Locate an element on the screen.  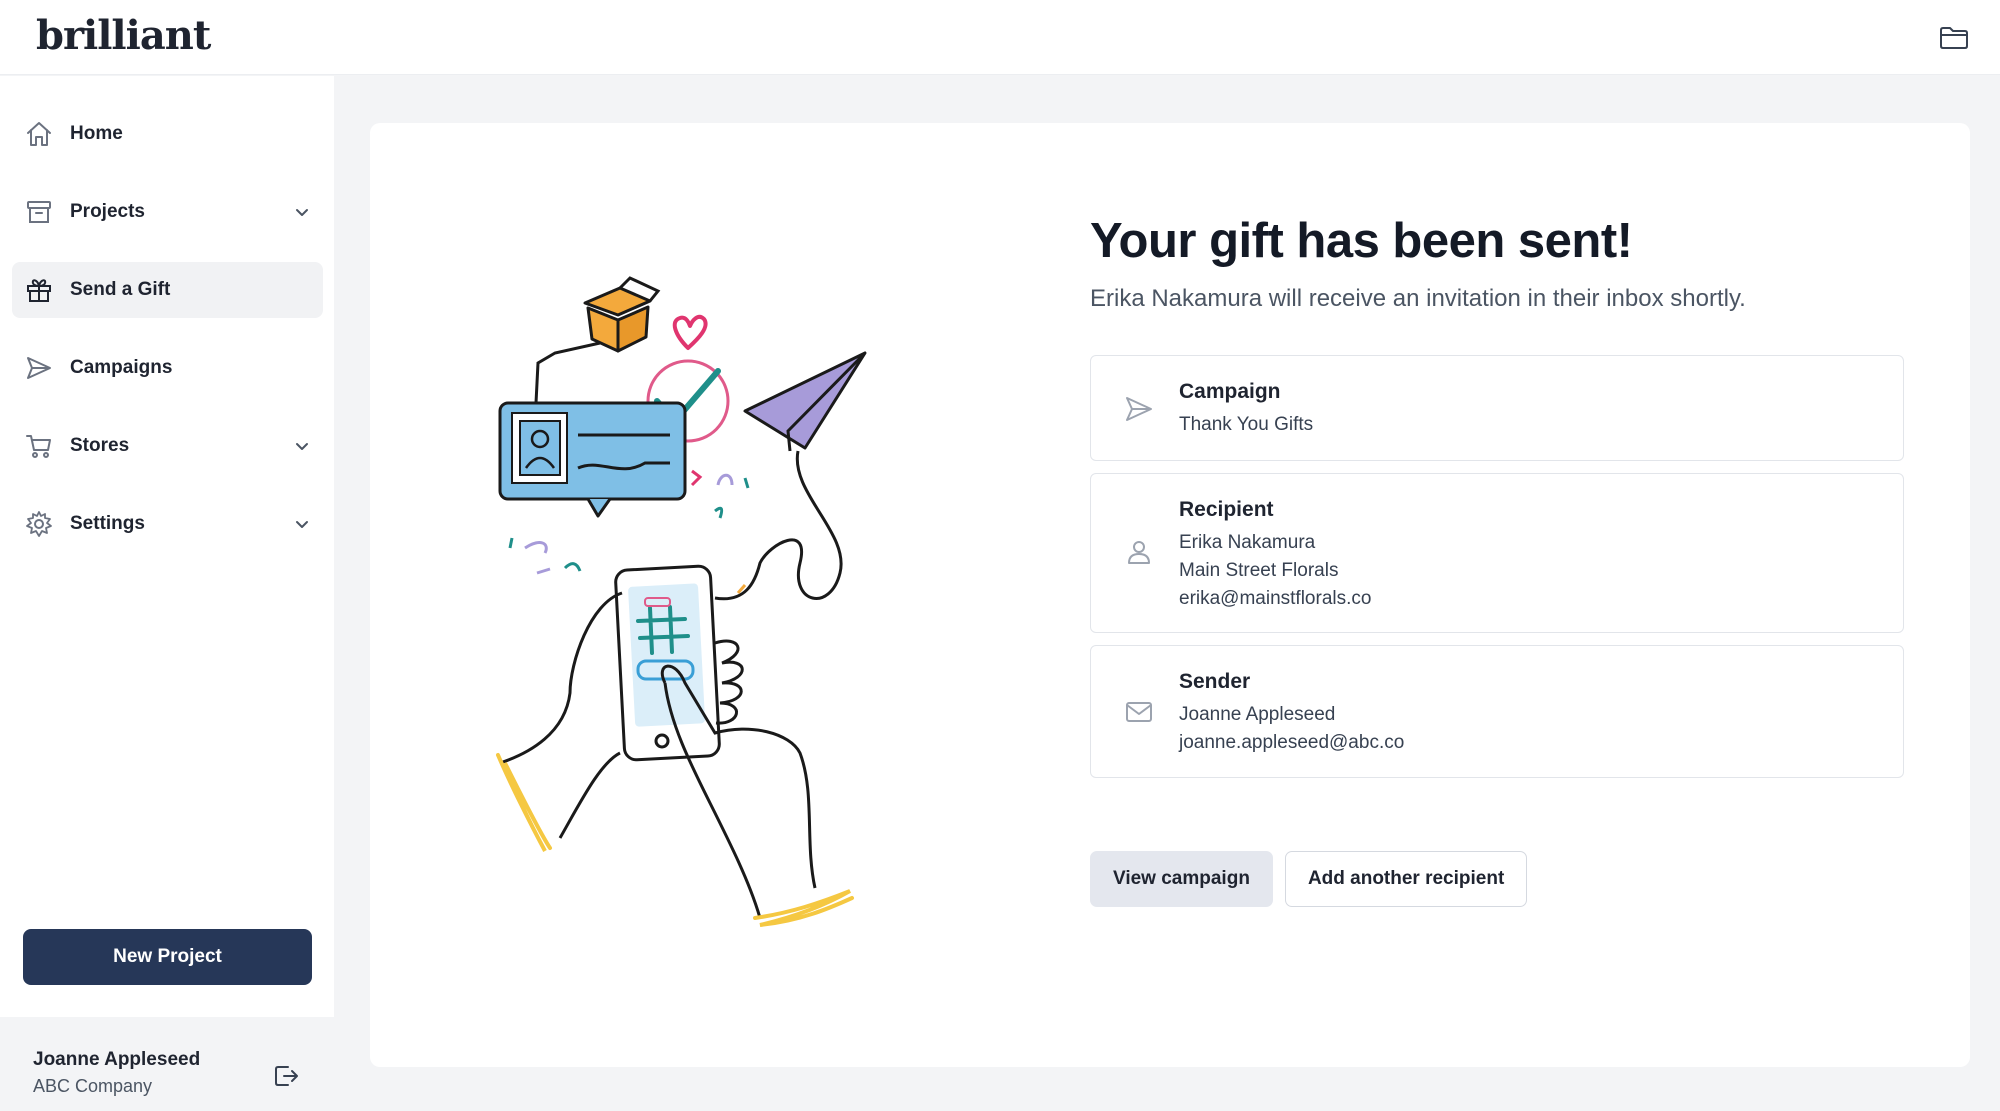
sender-email: joanne.appleseed@abc.co is located at coordinates (1292, 742).